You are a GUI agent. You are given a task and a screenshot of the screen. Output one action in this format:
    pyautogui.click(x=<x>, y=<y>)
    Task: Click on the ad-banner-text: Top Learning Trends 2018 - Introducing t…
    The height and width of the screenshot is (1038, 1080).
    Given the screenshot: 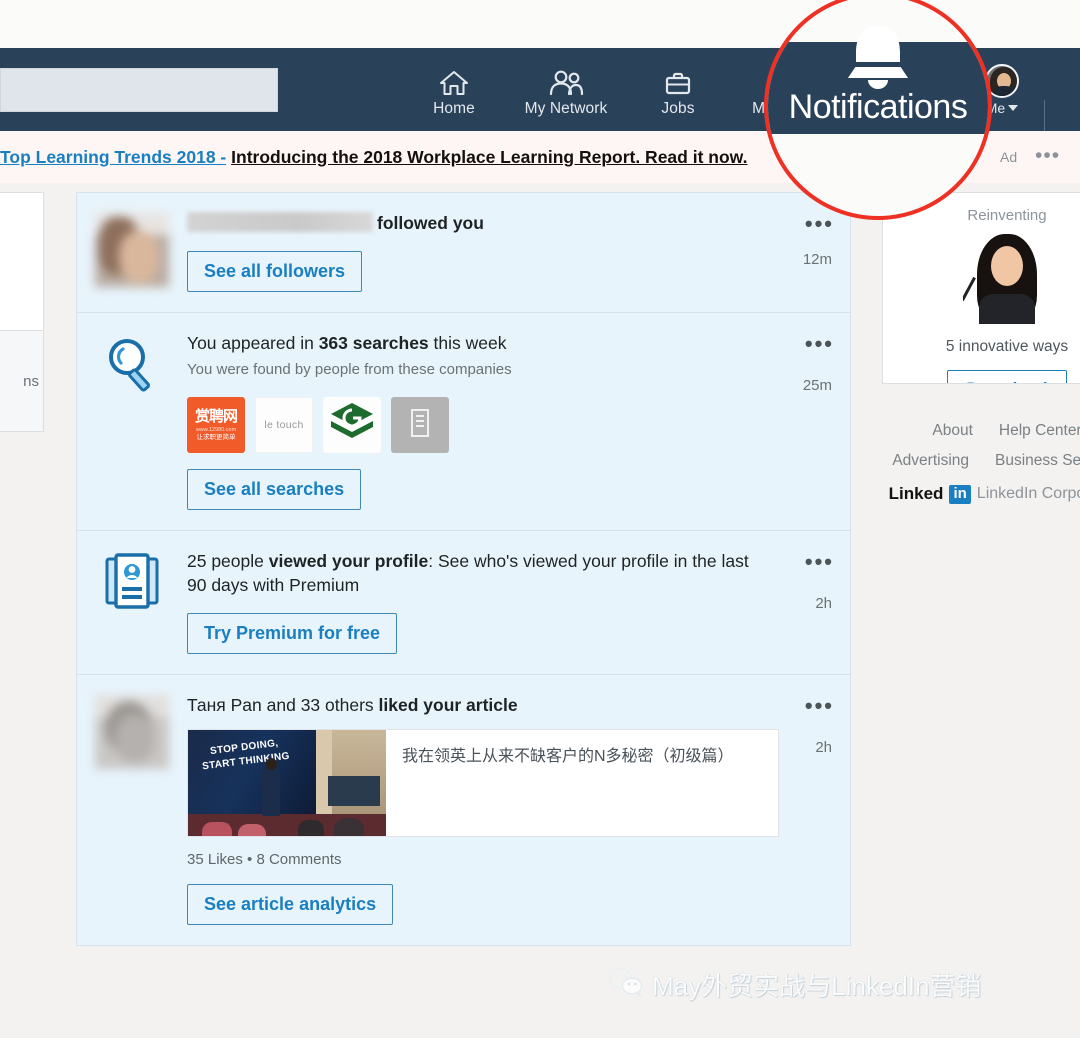 What is the action you would take?
    pyautogui.click(x=373, y=157)
    